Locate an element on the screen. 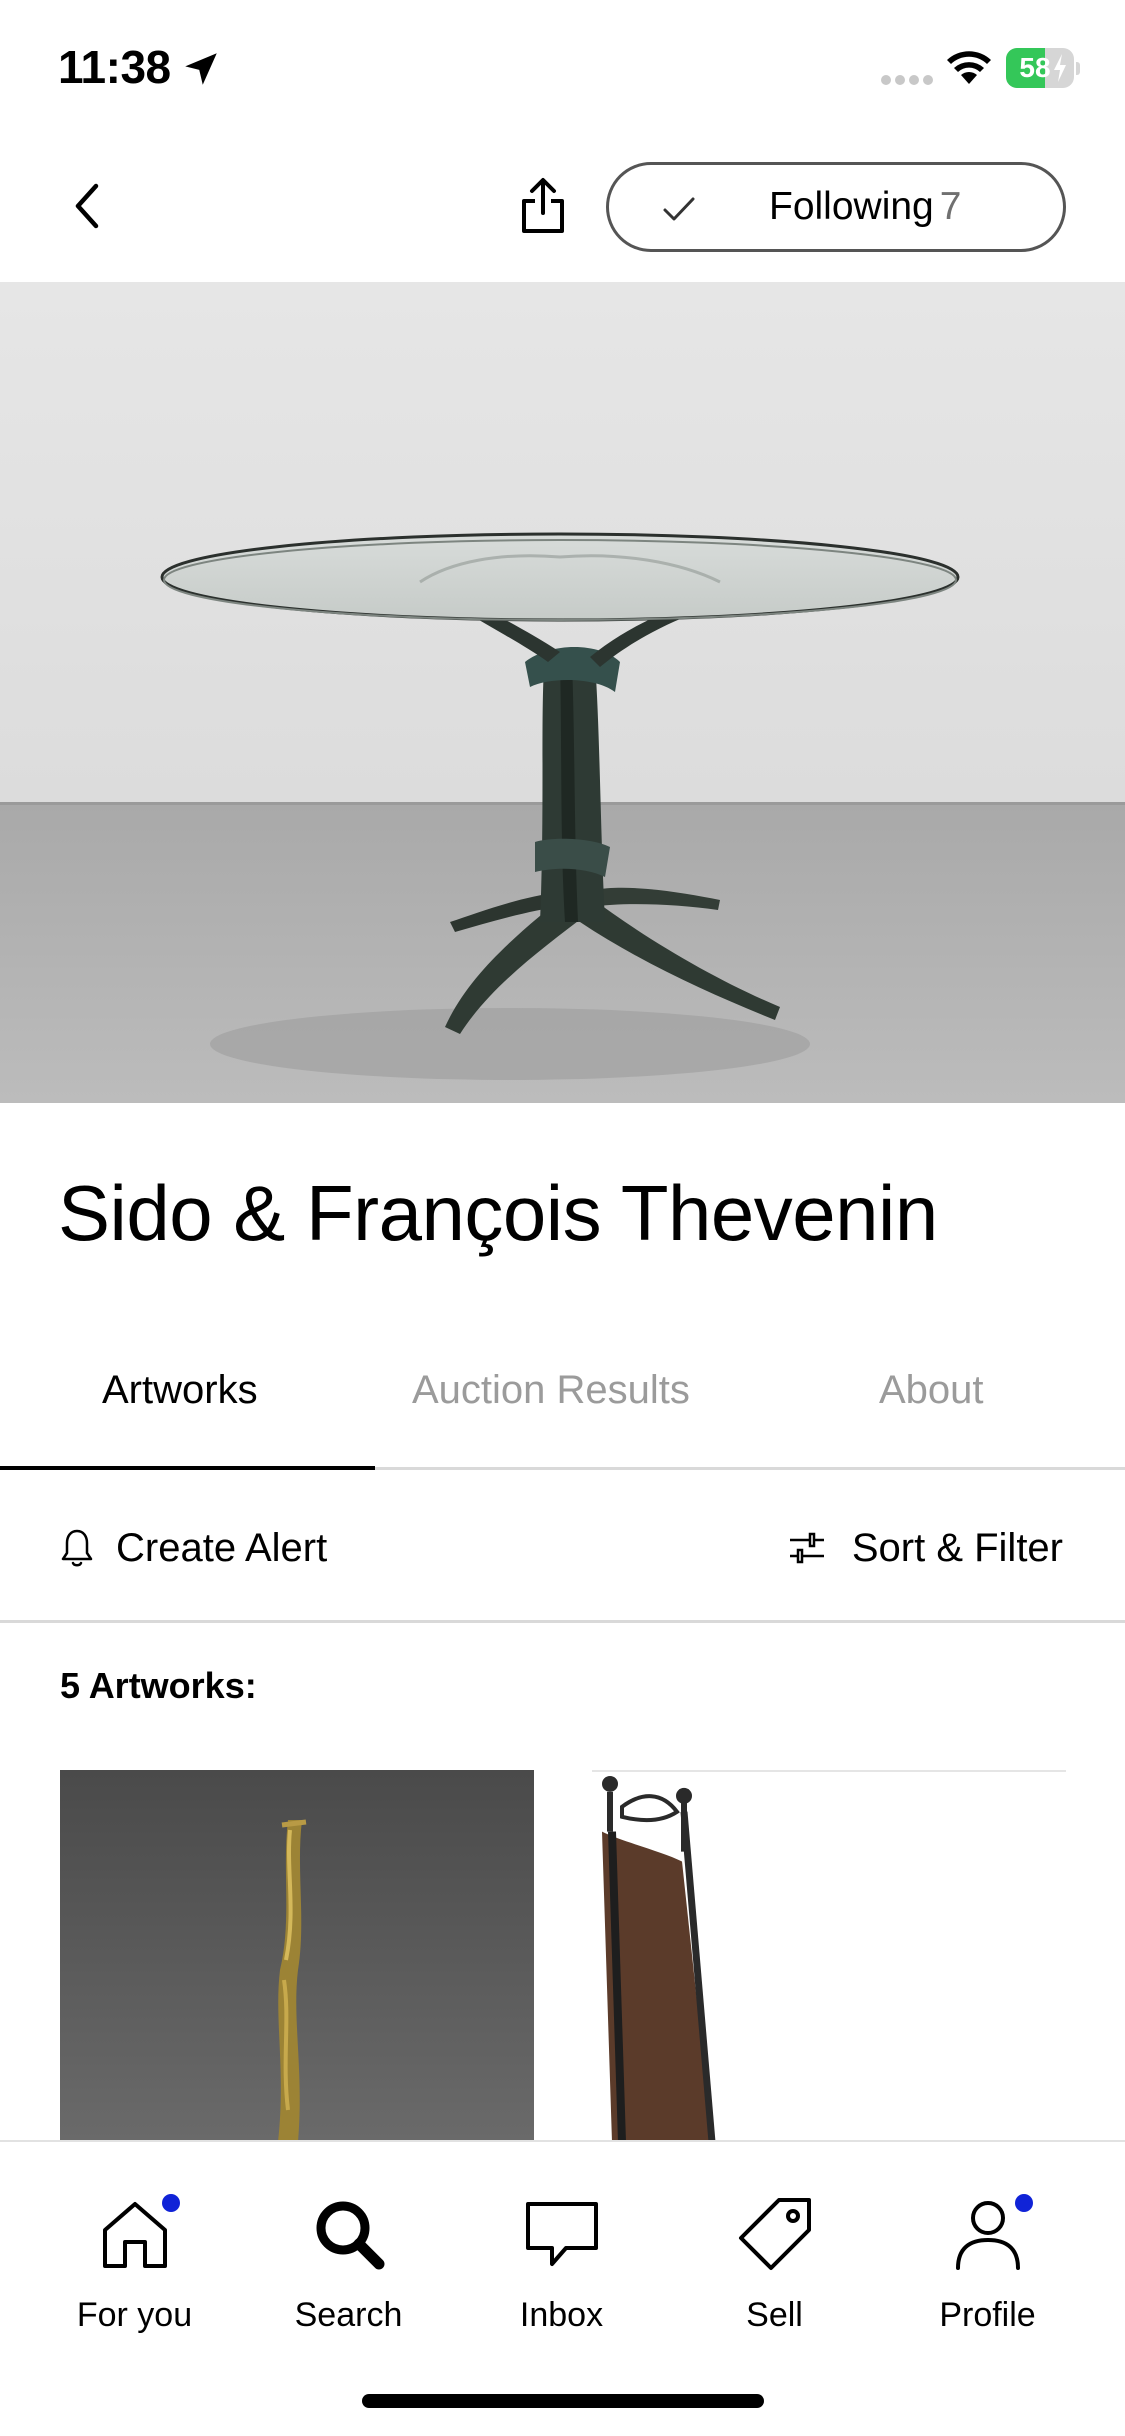  tab-about: About is located at coordinates (931, 1390).